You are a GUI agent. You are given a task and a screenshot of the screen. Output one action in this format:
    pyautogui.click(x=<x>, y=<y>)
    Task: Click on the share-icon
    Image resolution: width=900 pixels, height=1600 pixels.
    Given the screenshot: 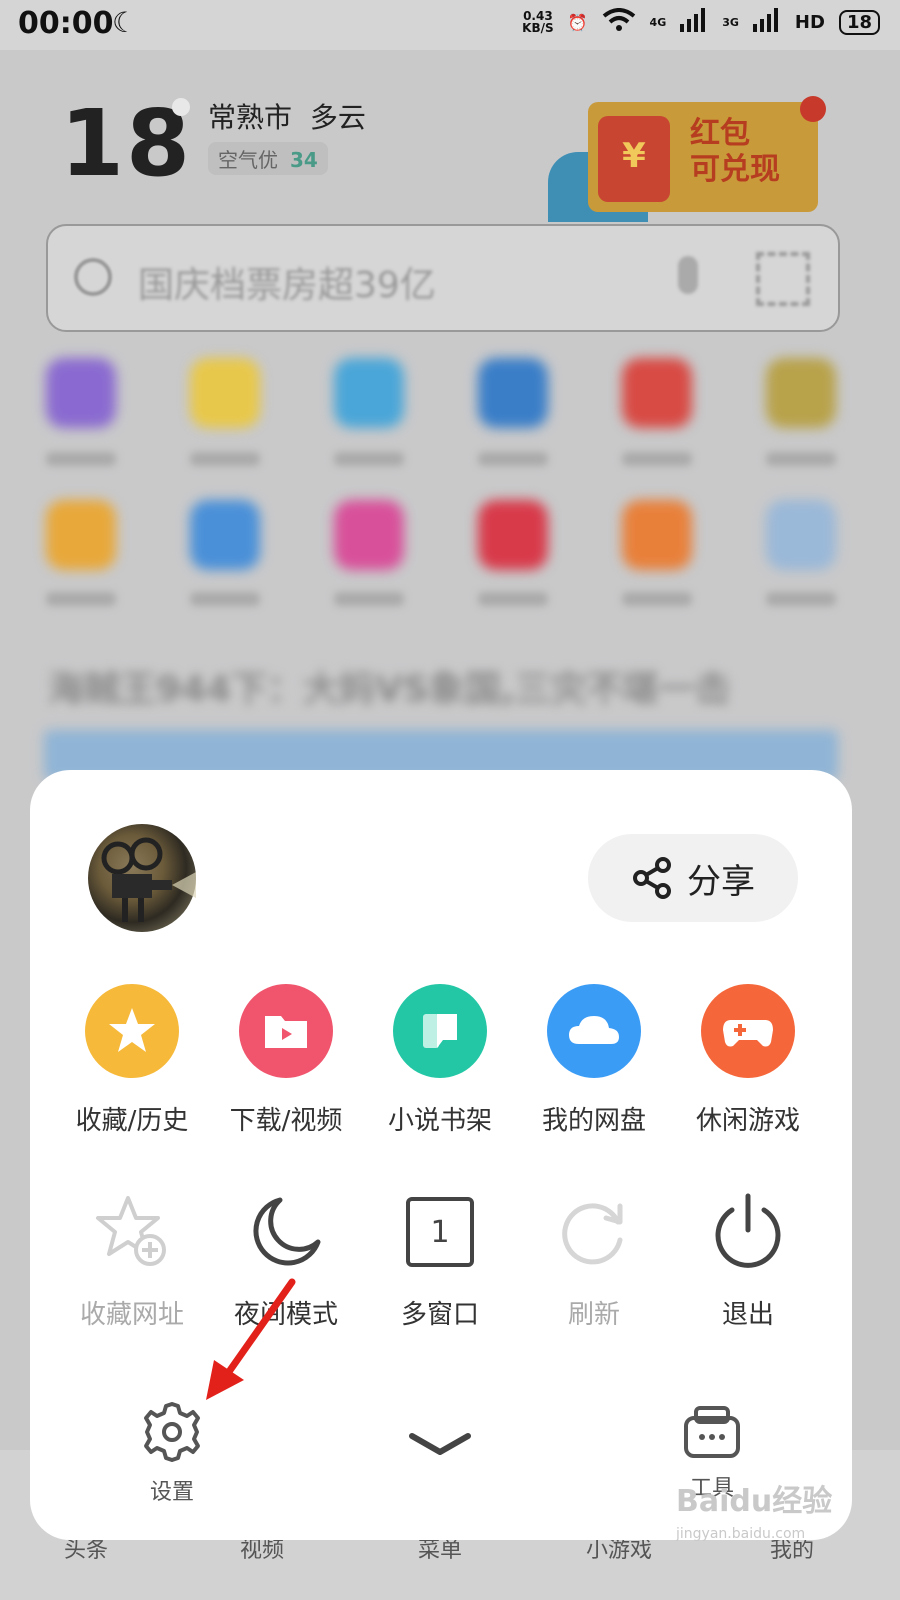 What is the action you would take?
    pyautogui.click(x=652, y=878)
    